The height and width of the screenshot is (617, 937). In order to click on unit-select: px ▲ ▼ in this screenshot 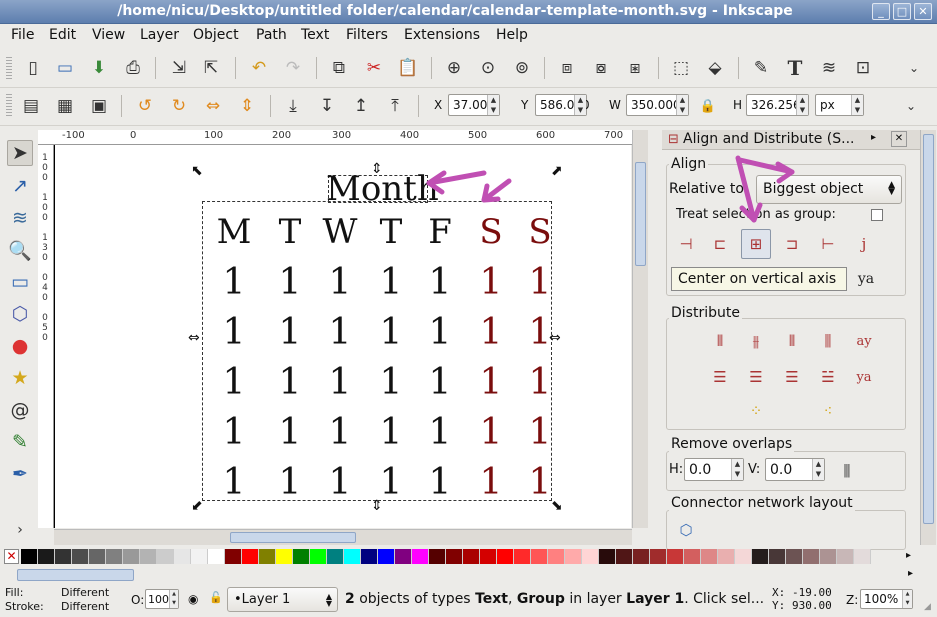, I will do `click(839, 105)`.